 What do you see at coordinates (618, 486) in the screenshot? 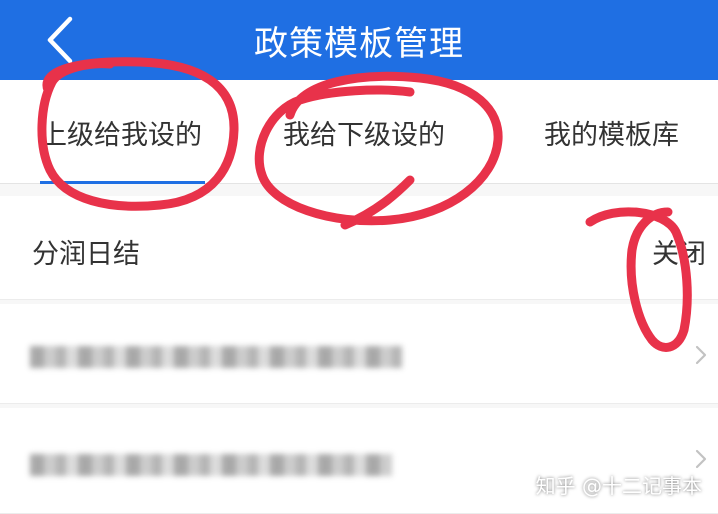
I see `watermark: 知乎 @十二记事本` at bounding box center [618, 486].